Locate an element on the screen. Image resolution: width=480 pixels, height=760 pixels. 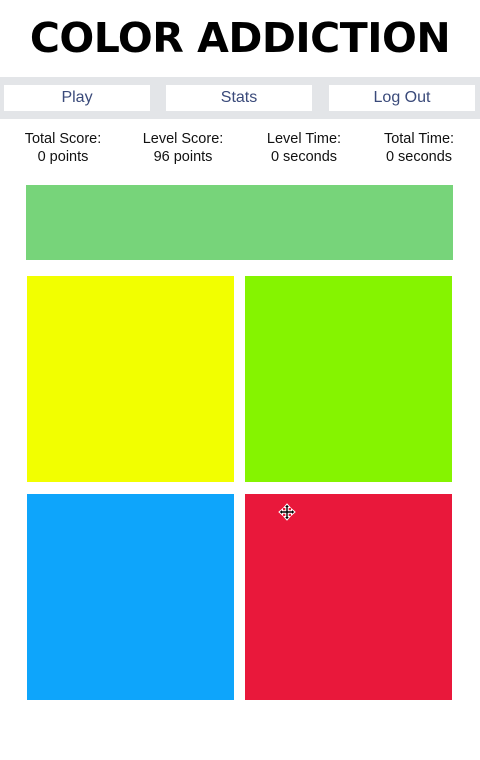
stats-button: Stats is located at coordinates (239, 98).